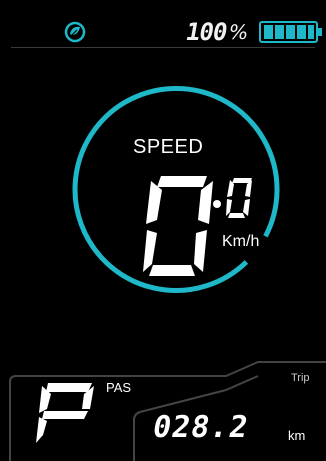 The width and height of the screenshot is (326, 461). Describe the element at coordinates (206, 32) in the screenshot. I see `battery-percent-value: 100` at that location.